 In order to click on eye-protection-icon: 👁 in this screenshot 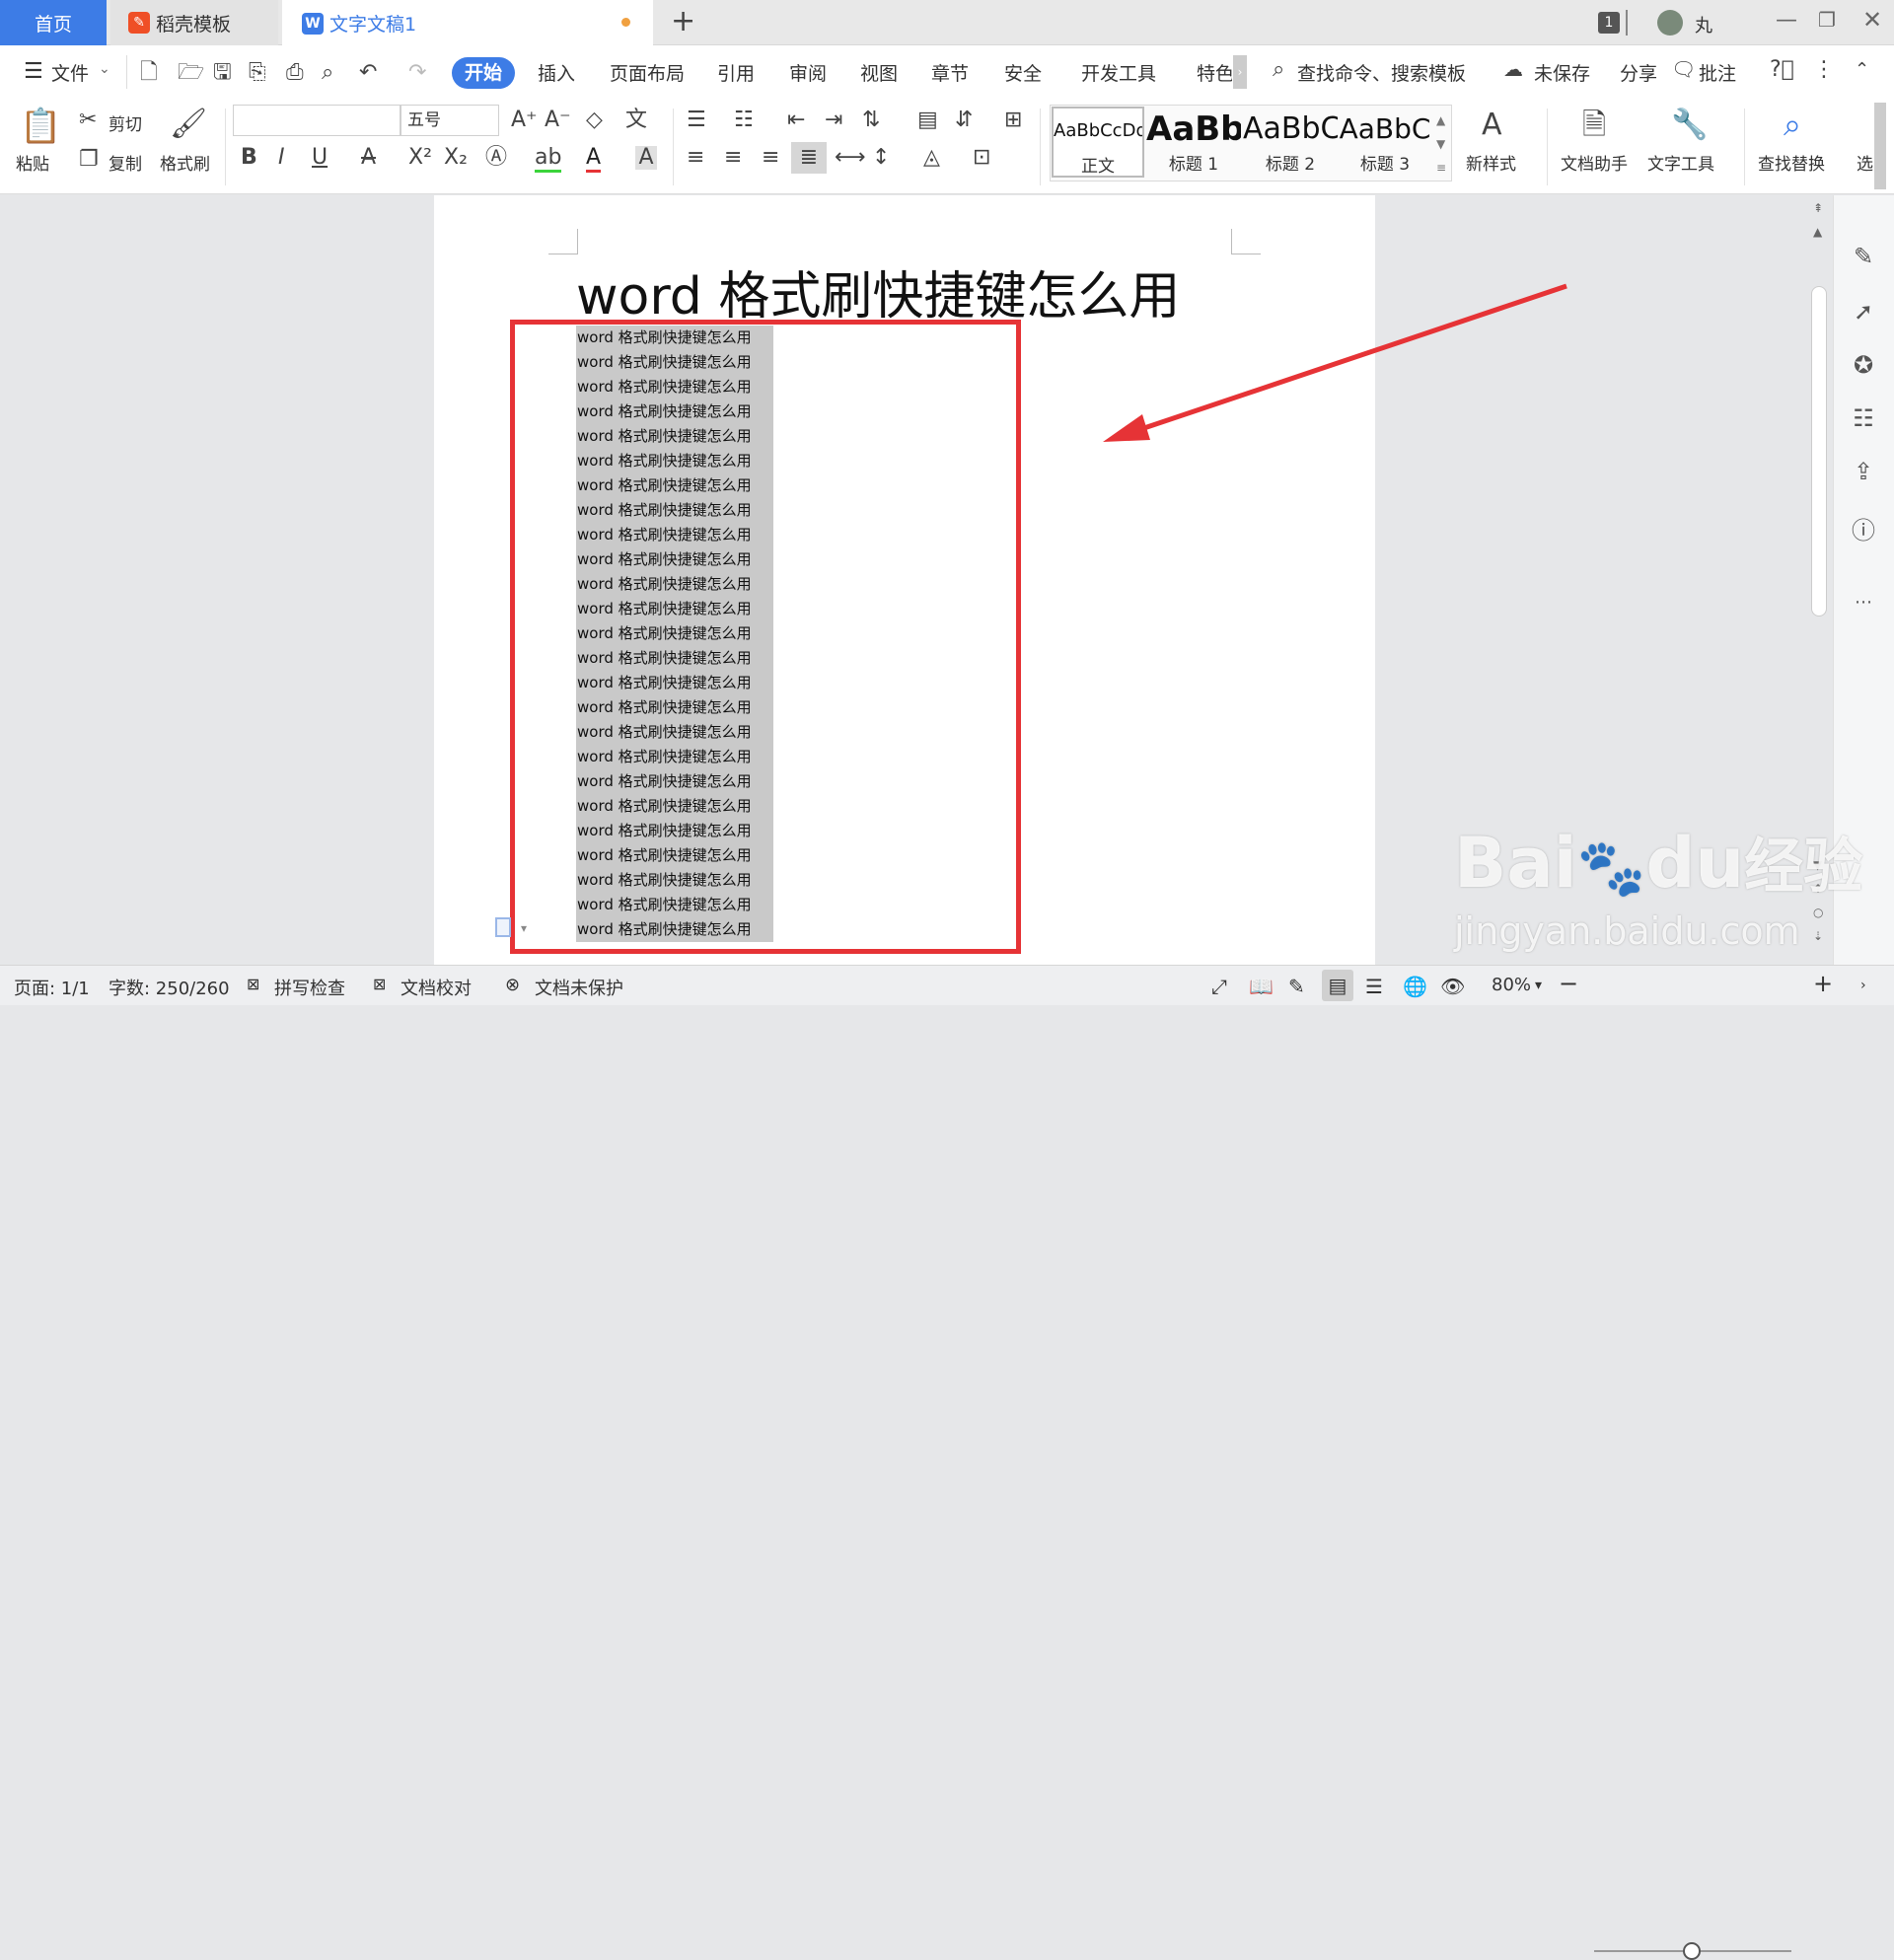, I will do `click(1452, 987)`.